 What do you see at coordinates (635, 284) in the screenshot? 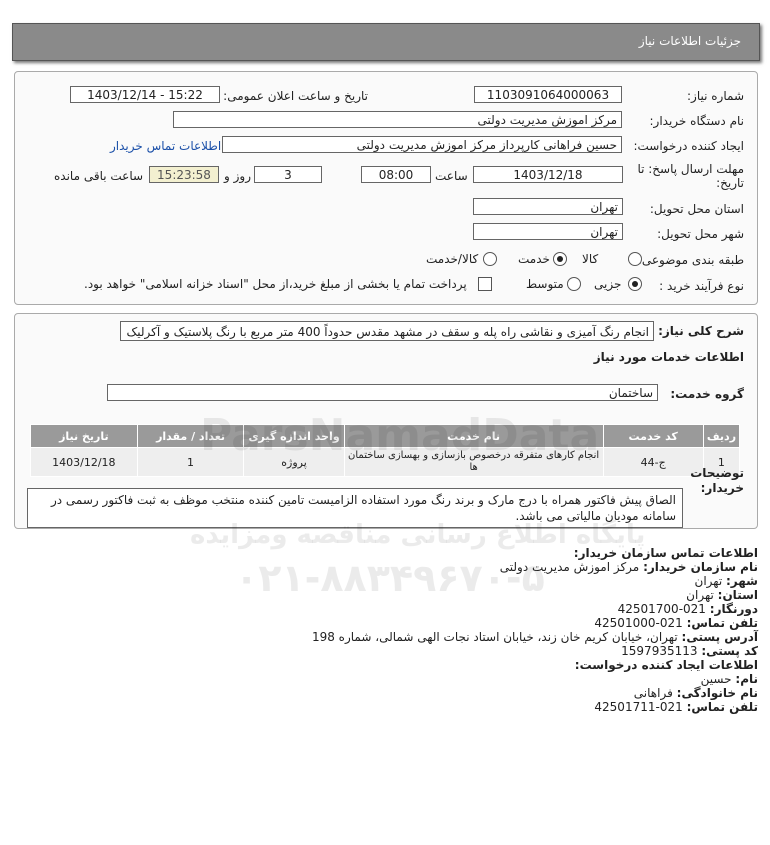
I see `process-radio-partial` at bounding box center [635, 284].